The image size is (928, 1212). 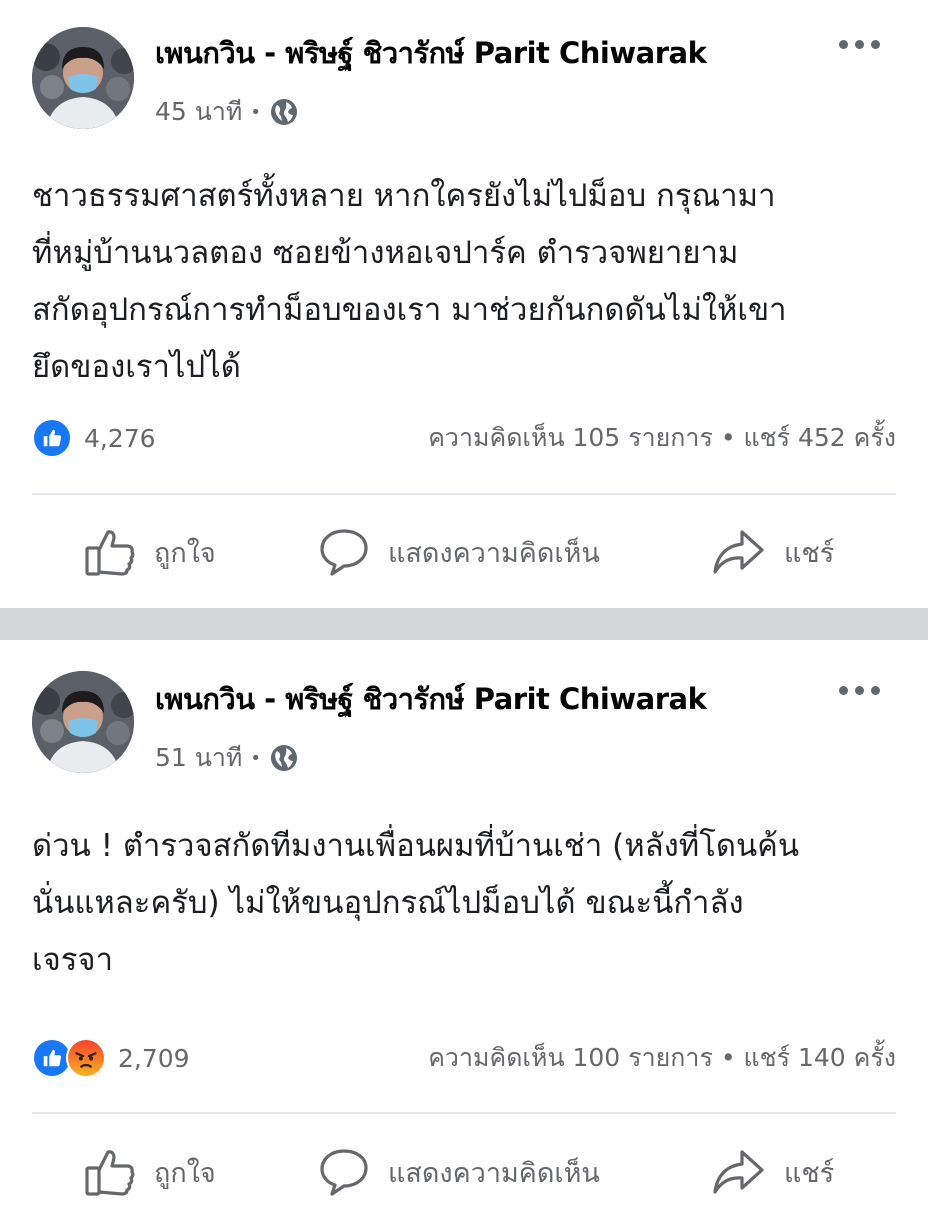 What do you see at coordinates (111, 1058) in the screenshot?
I see `reaction-summary: 2,709` at bounding box center [111, 1058].